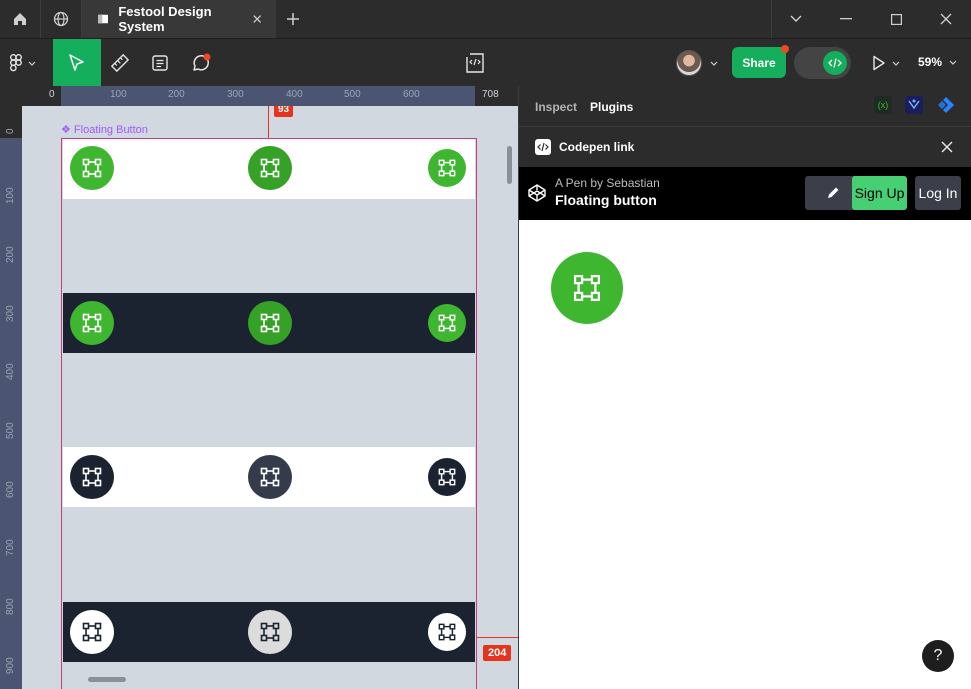 The image size is (971, 689). I want to click on ruler-tick: 400, so click(10, 371).